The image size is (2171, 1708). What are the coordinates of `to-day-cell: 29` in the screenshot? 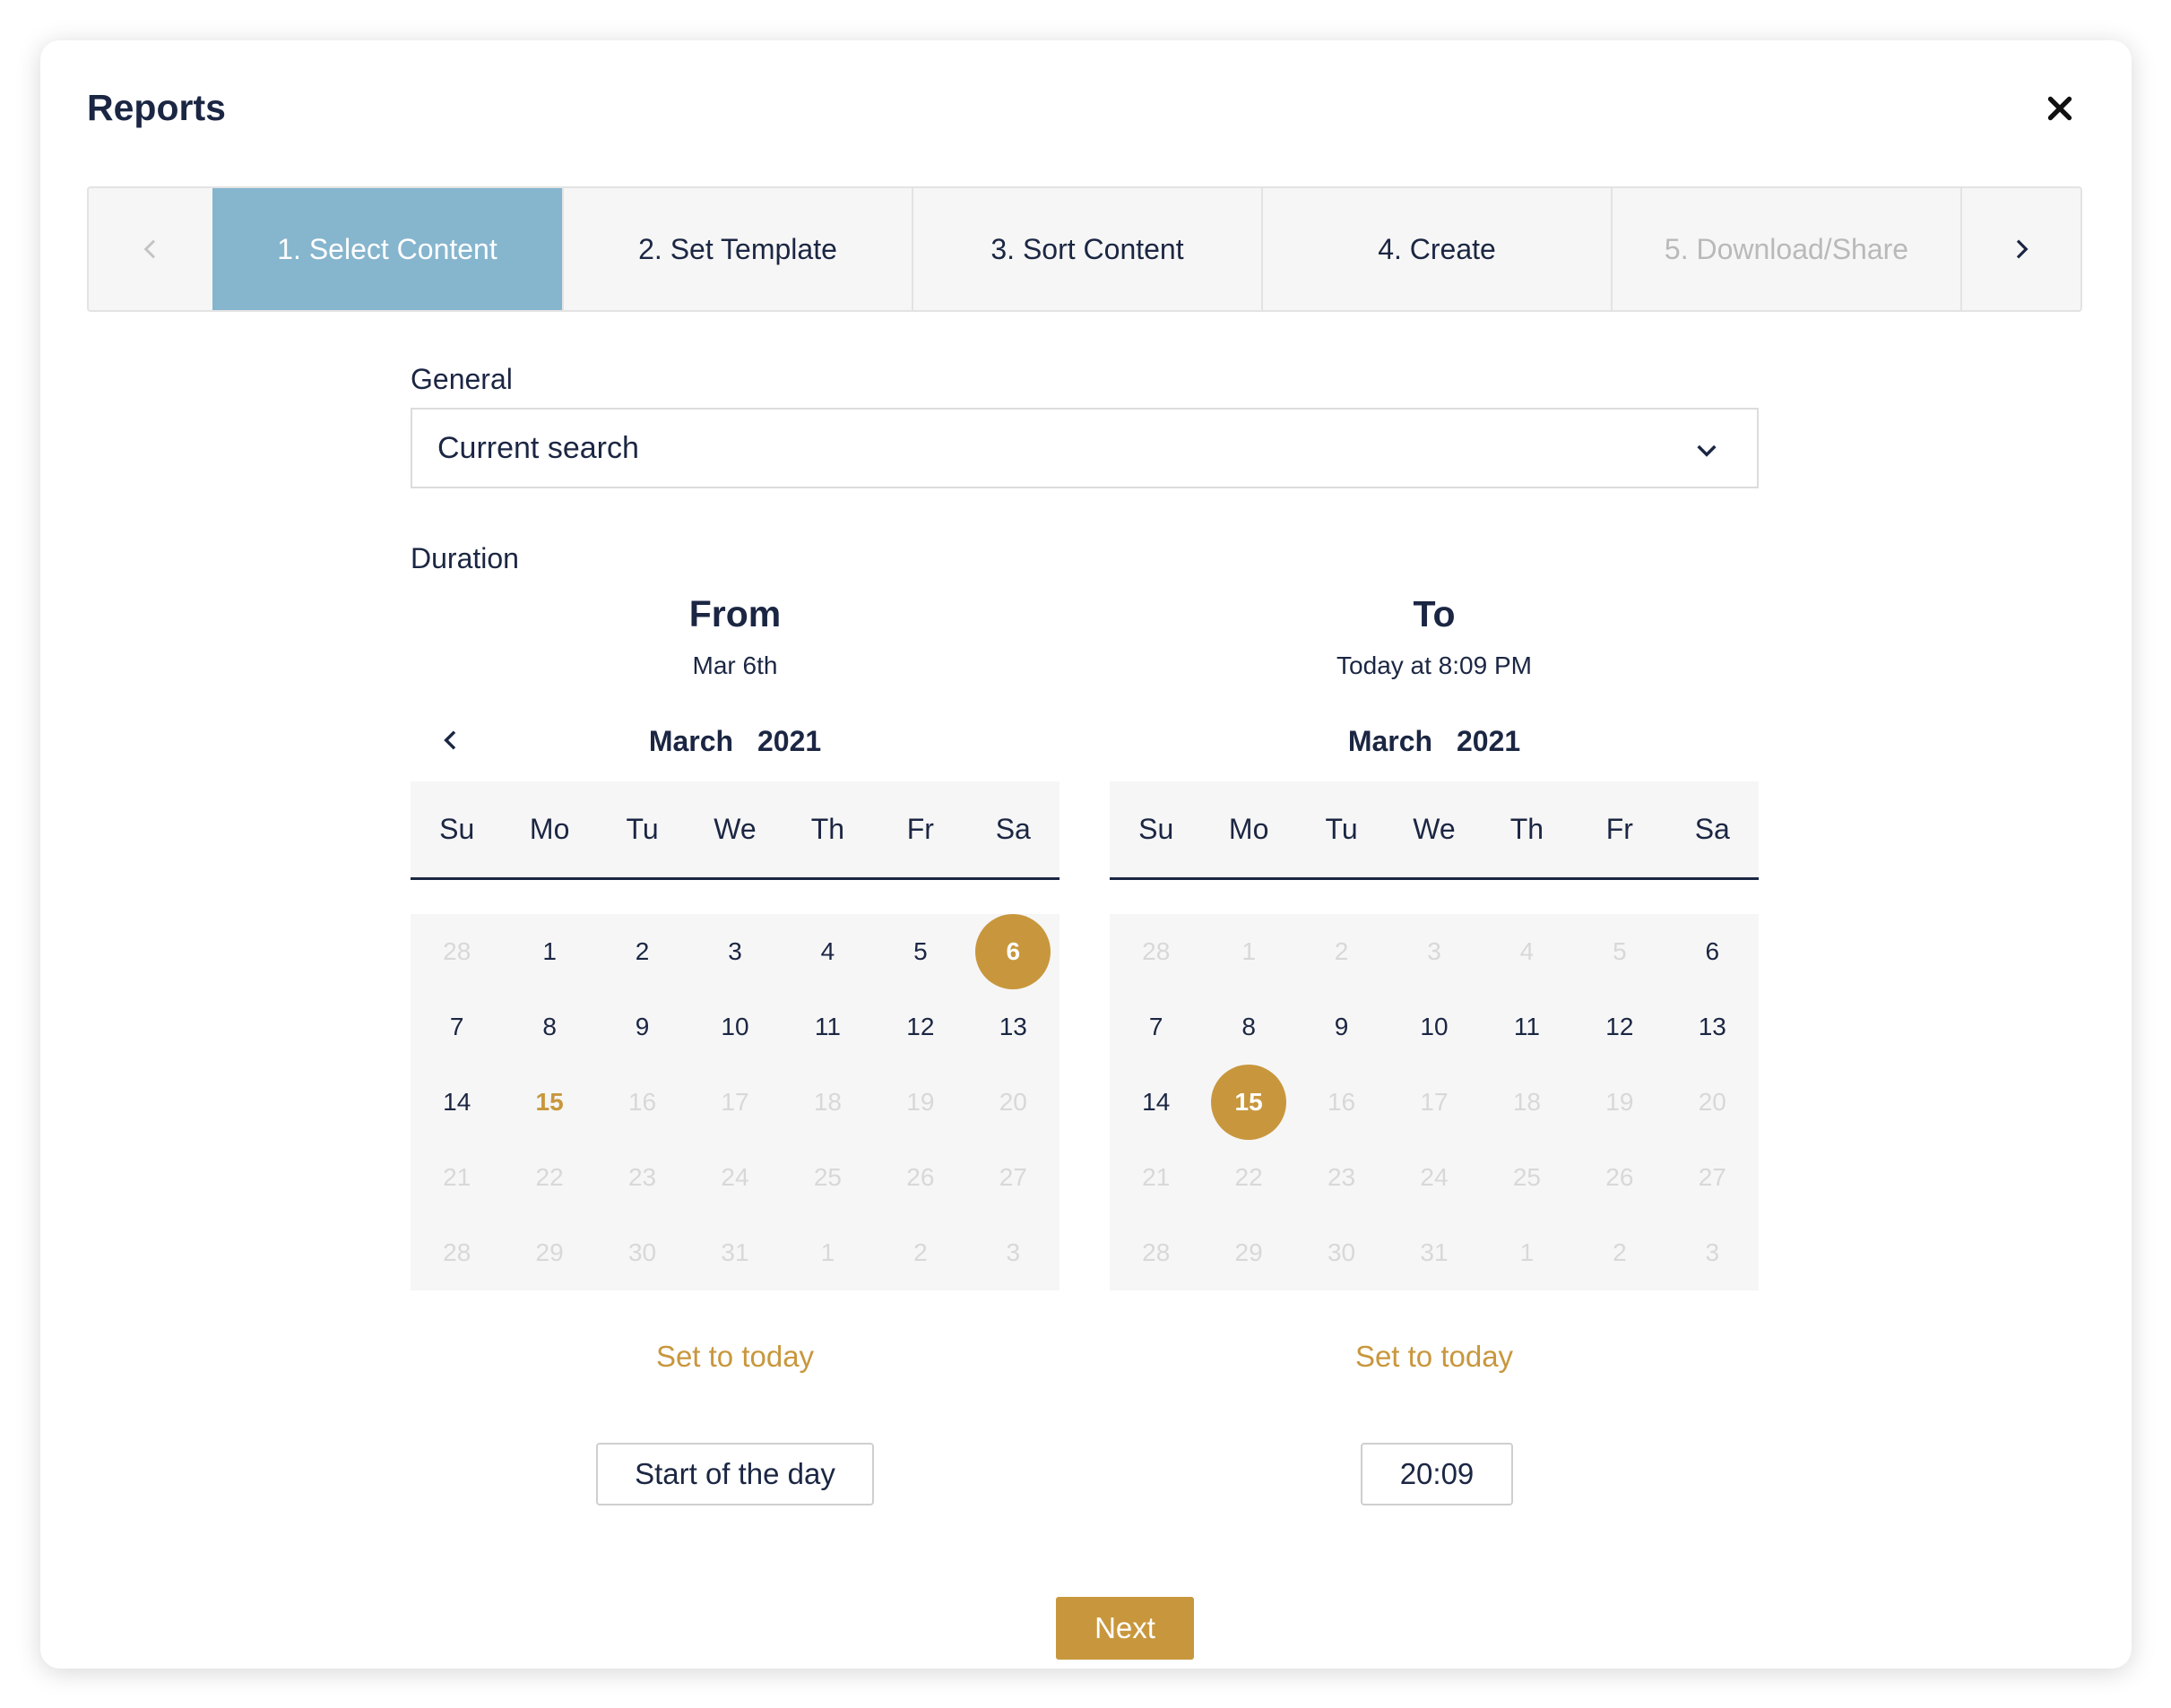 It's located at (1248, 1252).